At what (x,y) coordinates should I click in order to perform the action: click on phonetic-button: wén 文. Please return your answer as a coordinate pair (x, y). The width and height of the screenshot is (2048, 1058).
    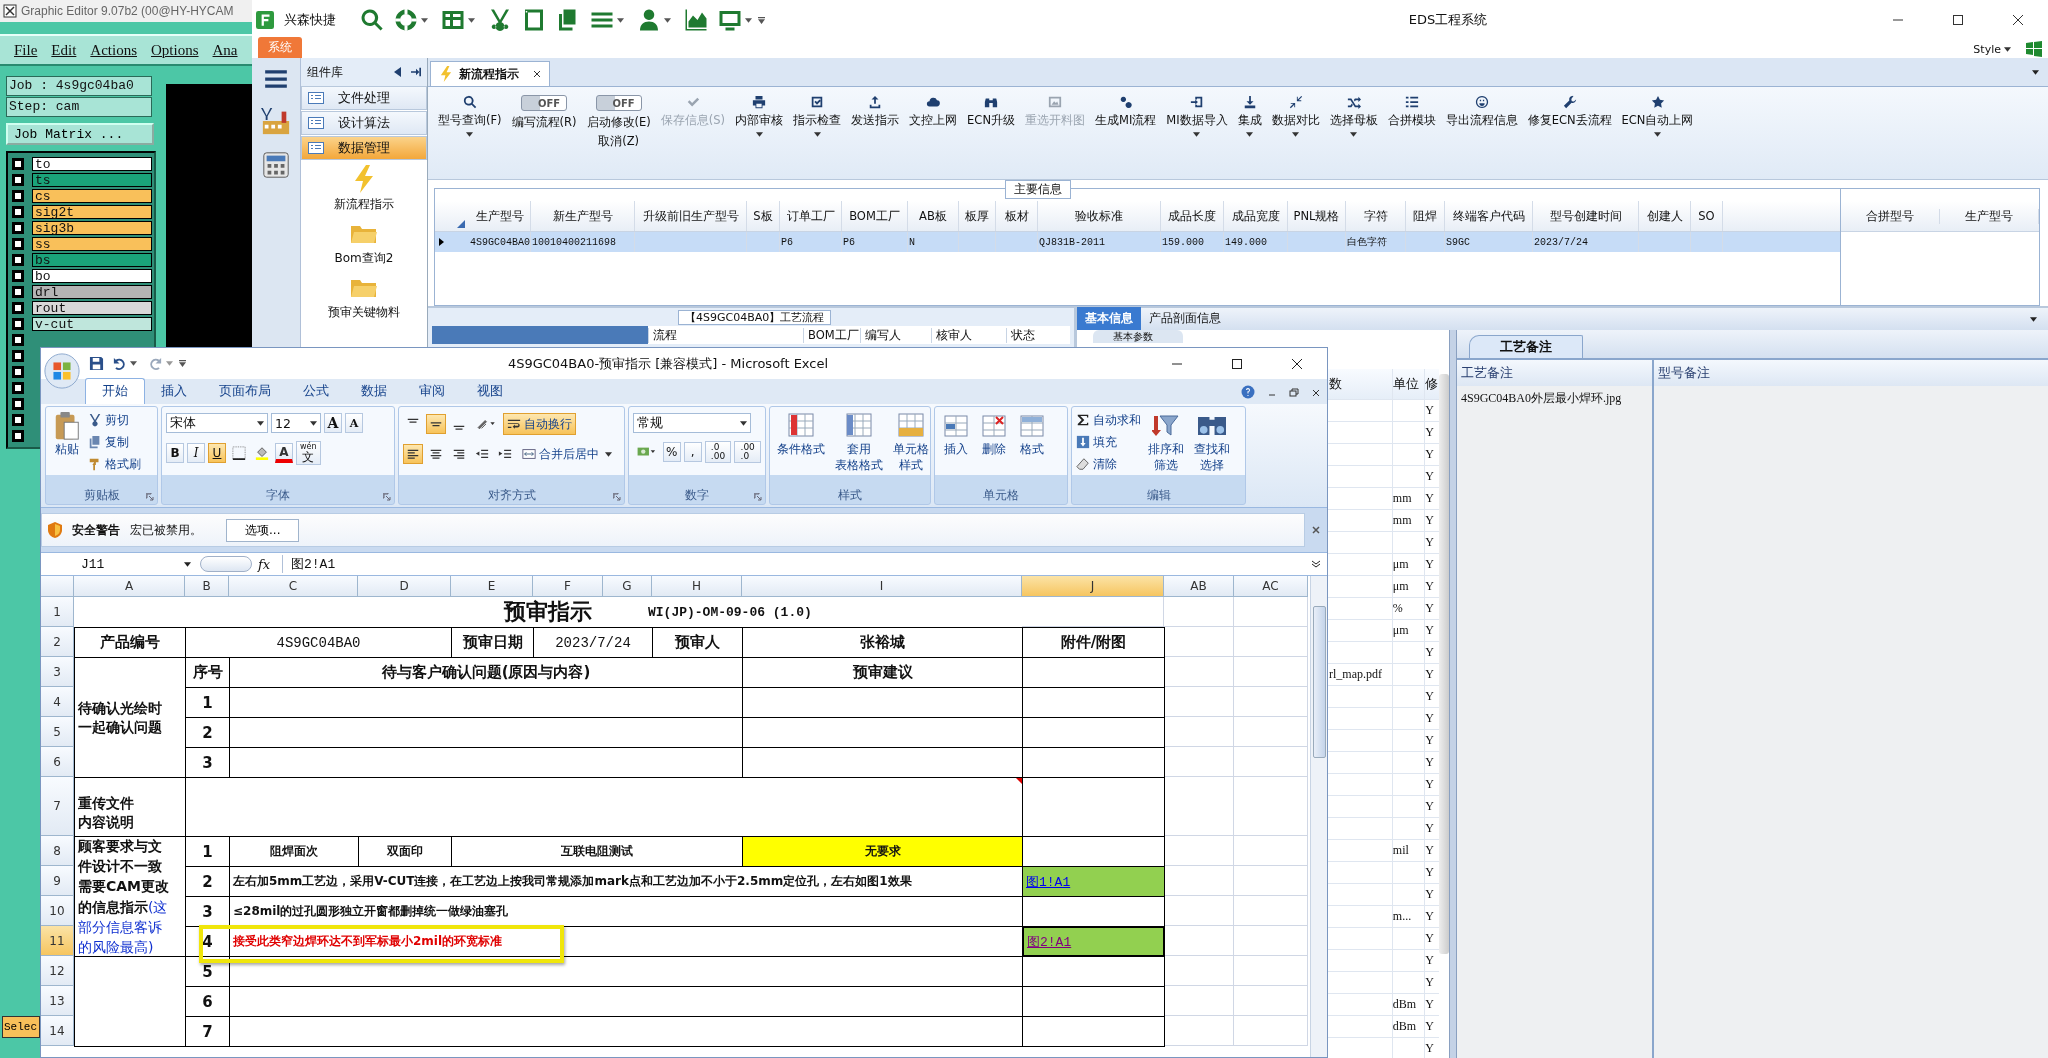
    Looking at the image, I should click on (308, 453).